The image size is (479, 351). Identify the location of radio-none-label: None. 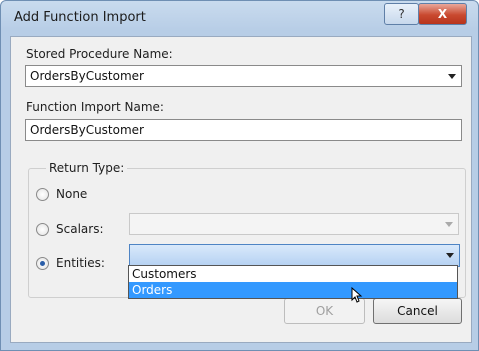
(72, 194).